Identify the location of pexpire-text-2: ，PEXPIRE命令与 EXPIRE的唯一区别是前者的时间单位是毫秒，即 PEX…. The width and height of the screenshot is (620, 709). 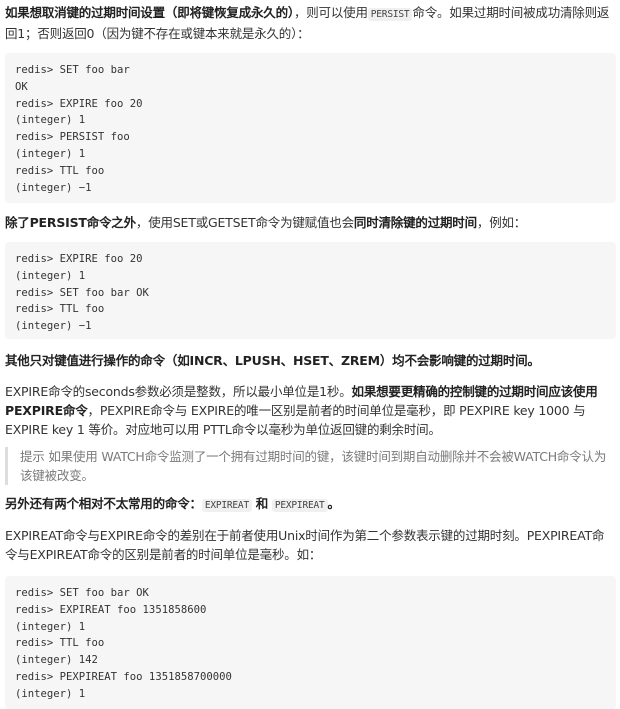
(295, 420).